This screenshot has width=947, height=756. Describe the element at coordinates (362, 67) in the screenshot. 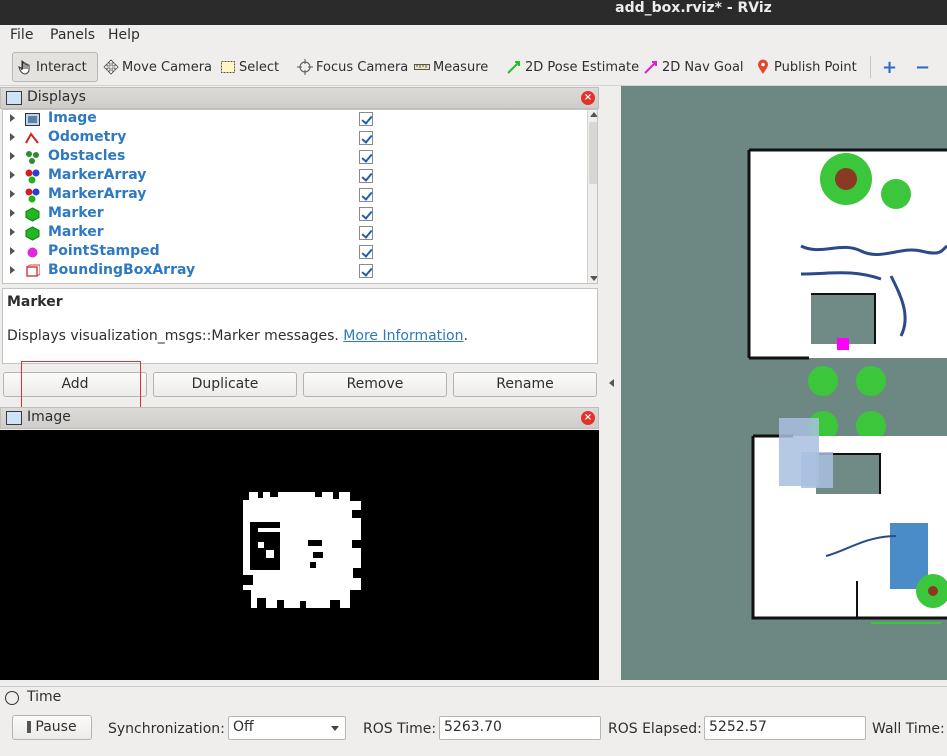

I see `focus-camera-label: Focus Camera` at that location.